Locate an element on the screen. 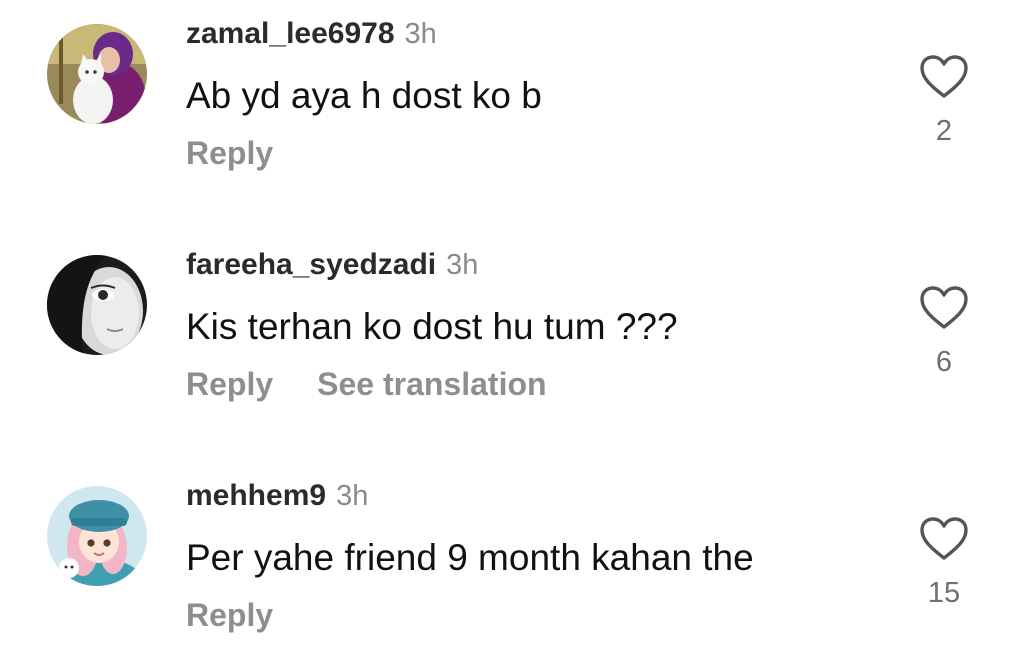 Image resolution: width=1024 pixels, height=666 pixels. like-control: 15 is located at coordinates (944, 563).